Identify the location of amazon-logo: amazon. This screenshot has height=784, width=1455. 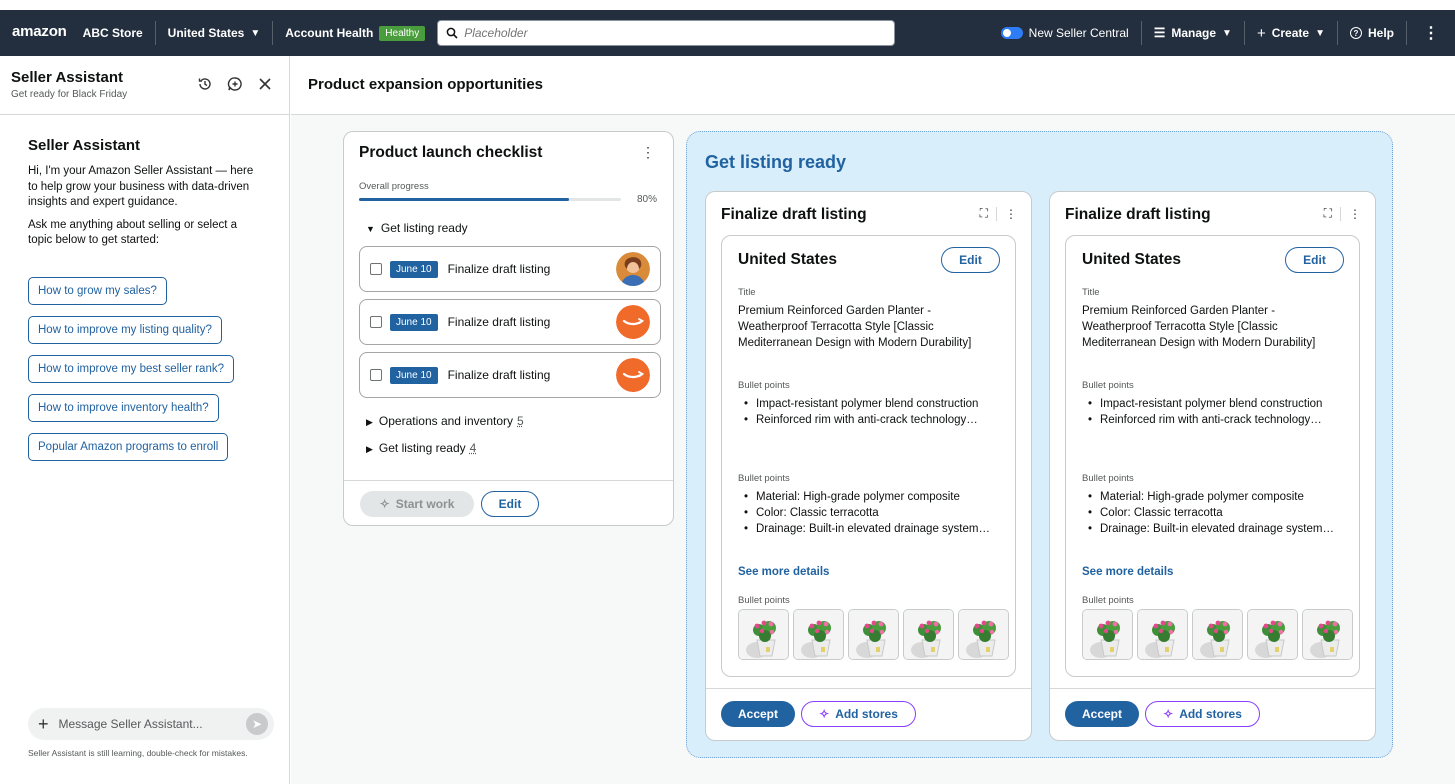
(39, 33).